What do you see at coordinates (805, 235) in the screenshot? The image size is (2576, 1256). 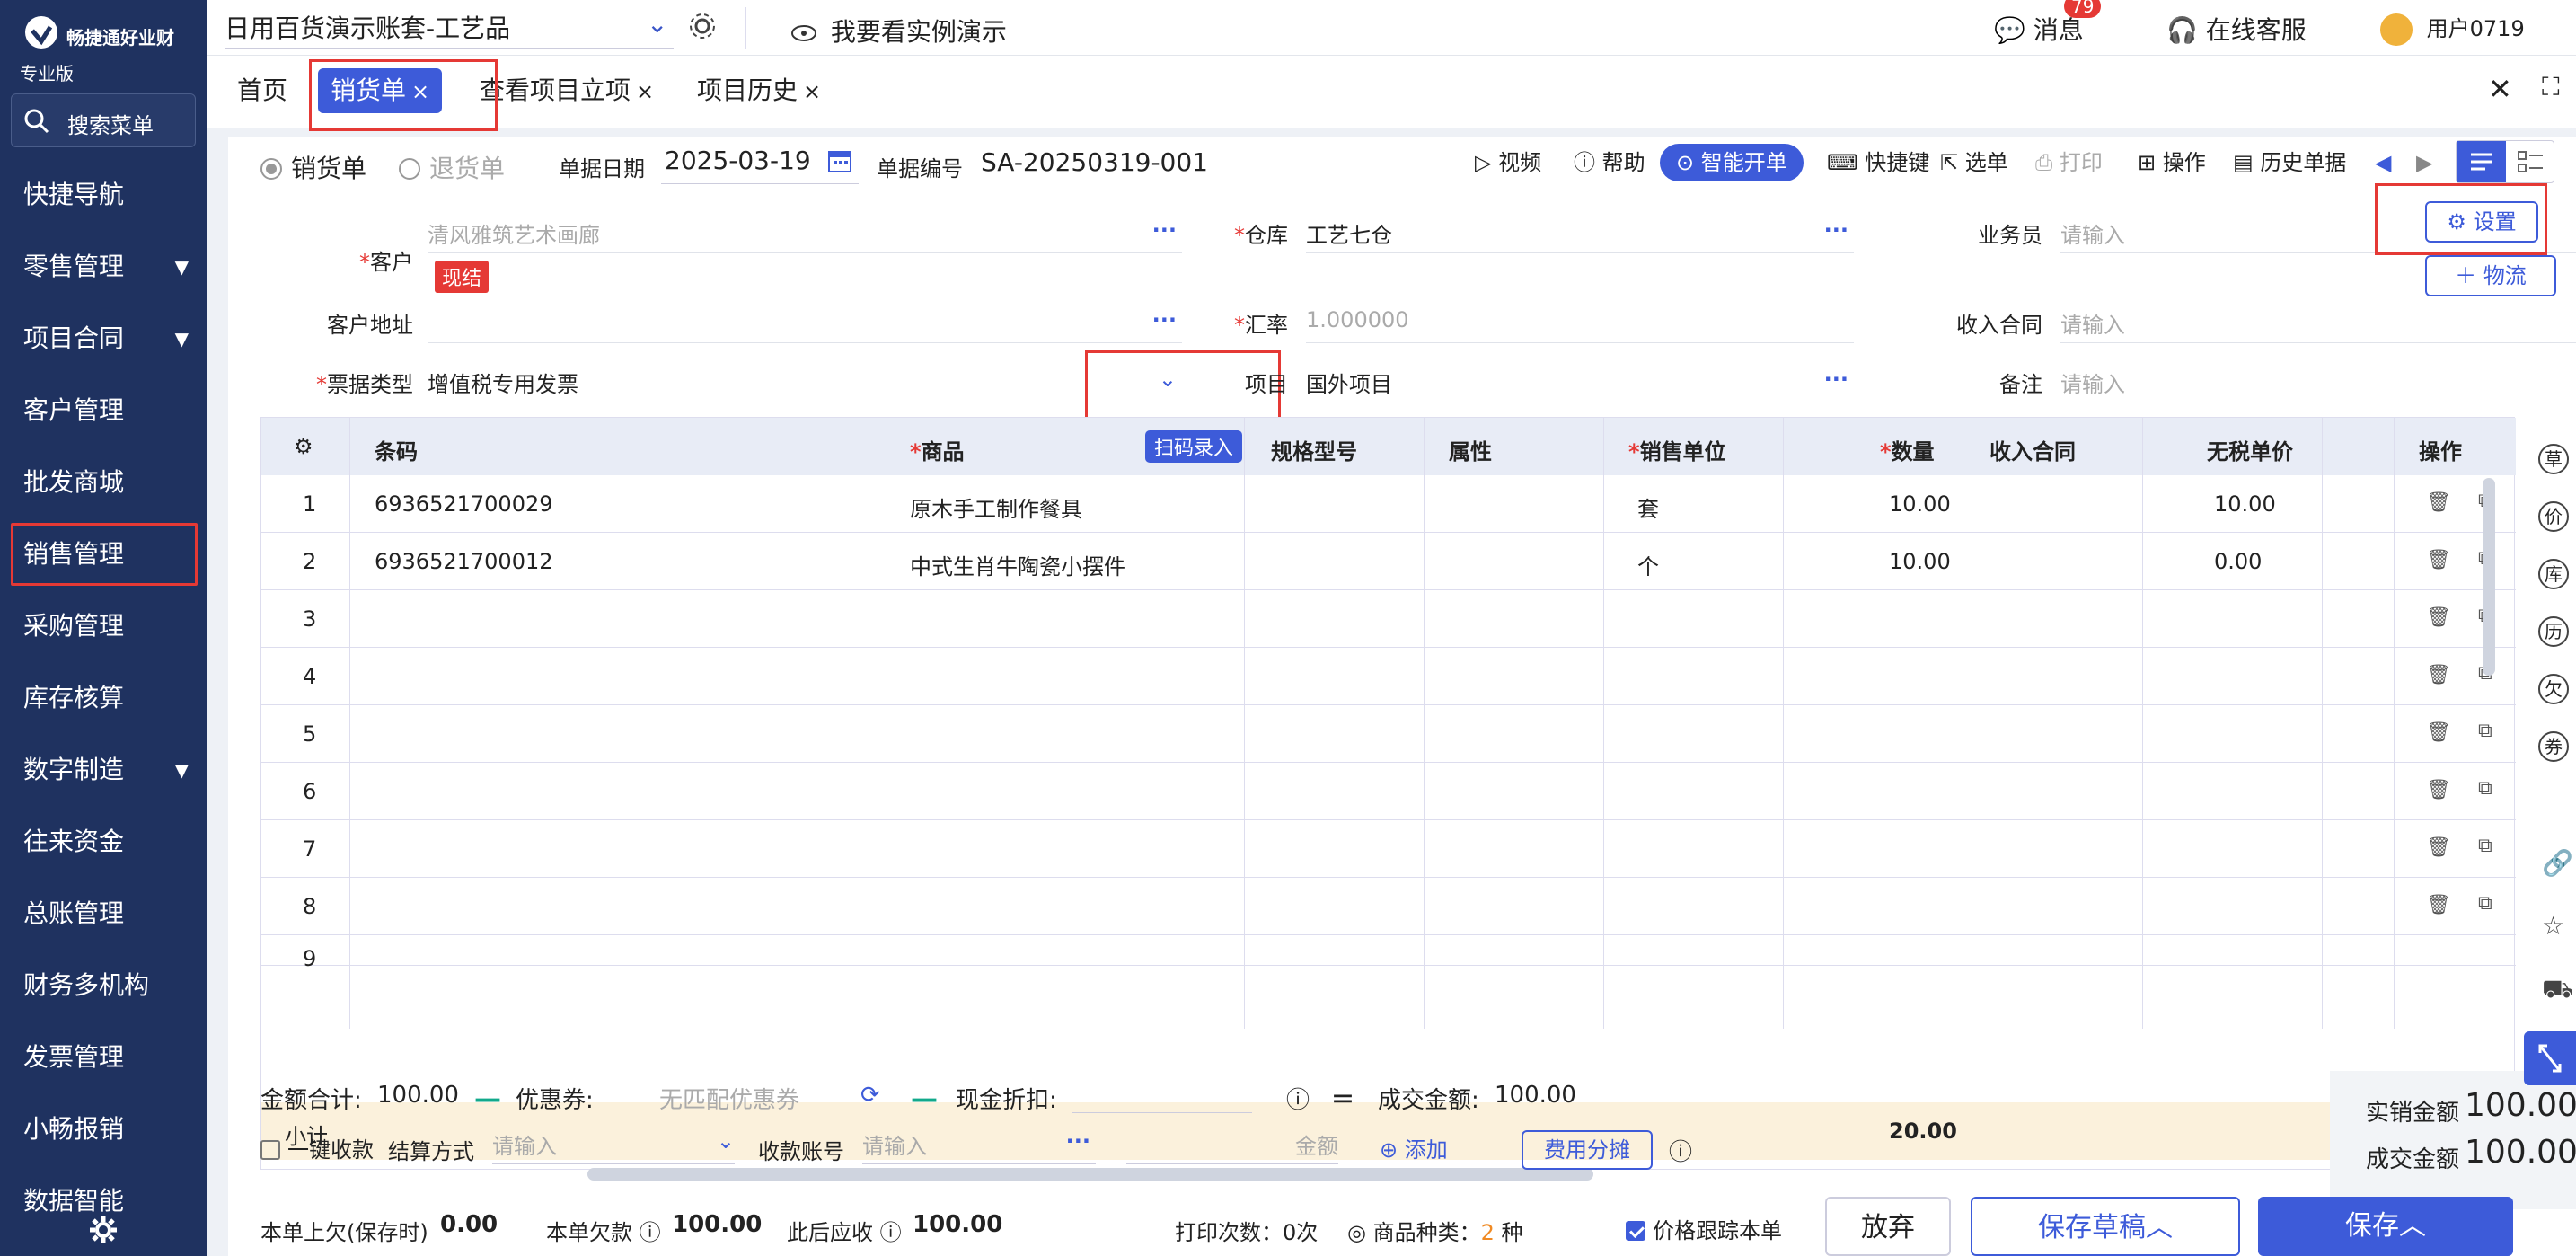 I see `customer-input: 清风雅筑艺术画廊 ···` at bounding box center [805, 235].